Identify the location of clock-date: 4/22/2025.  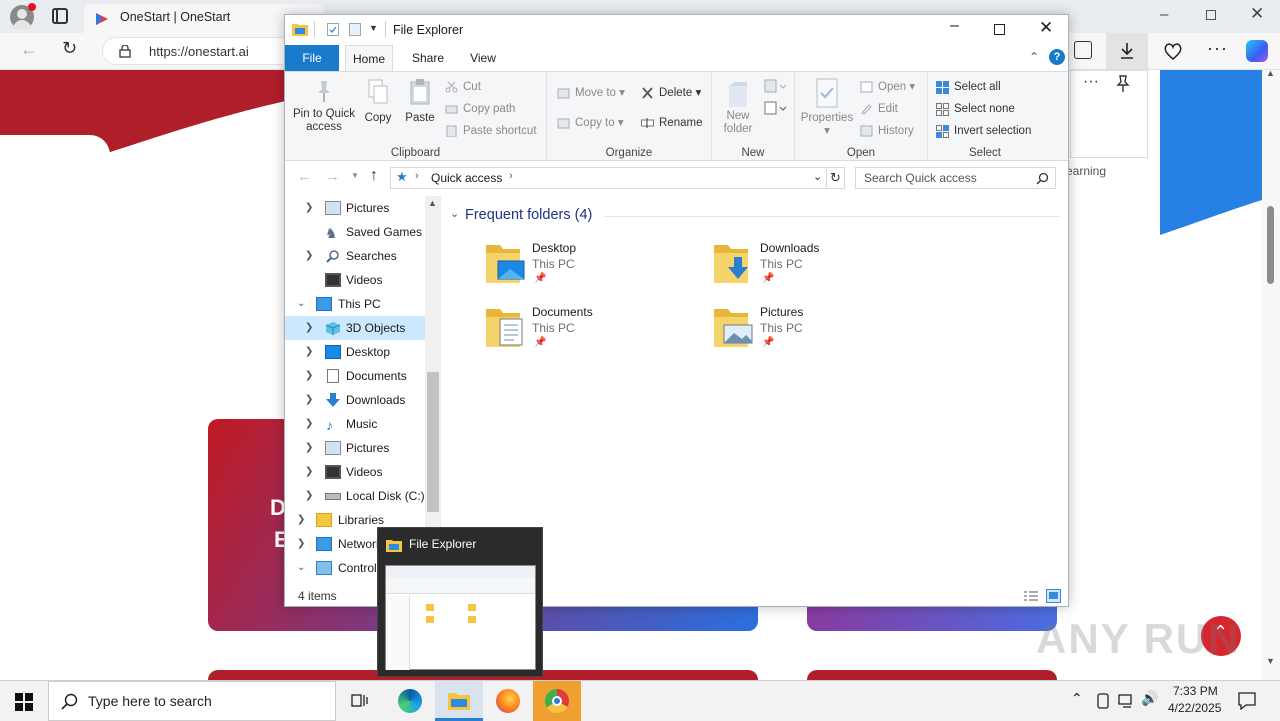
(1194, 708).